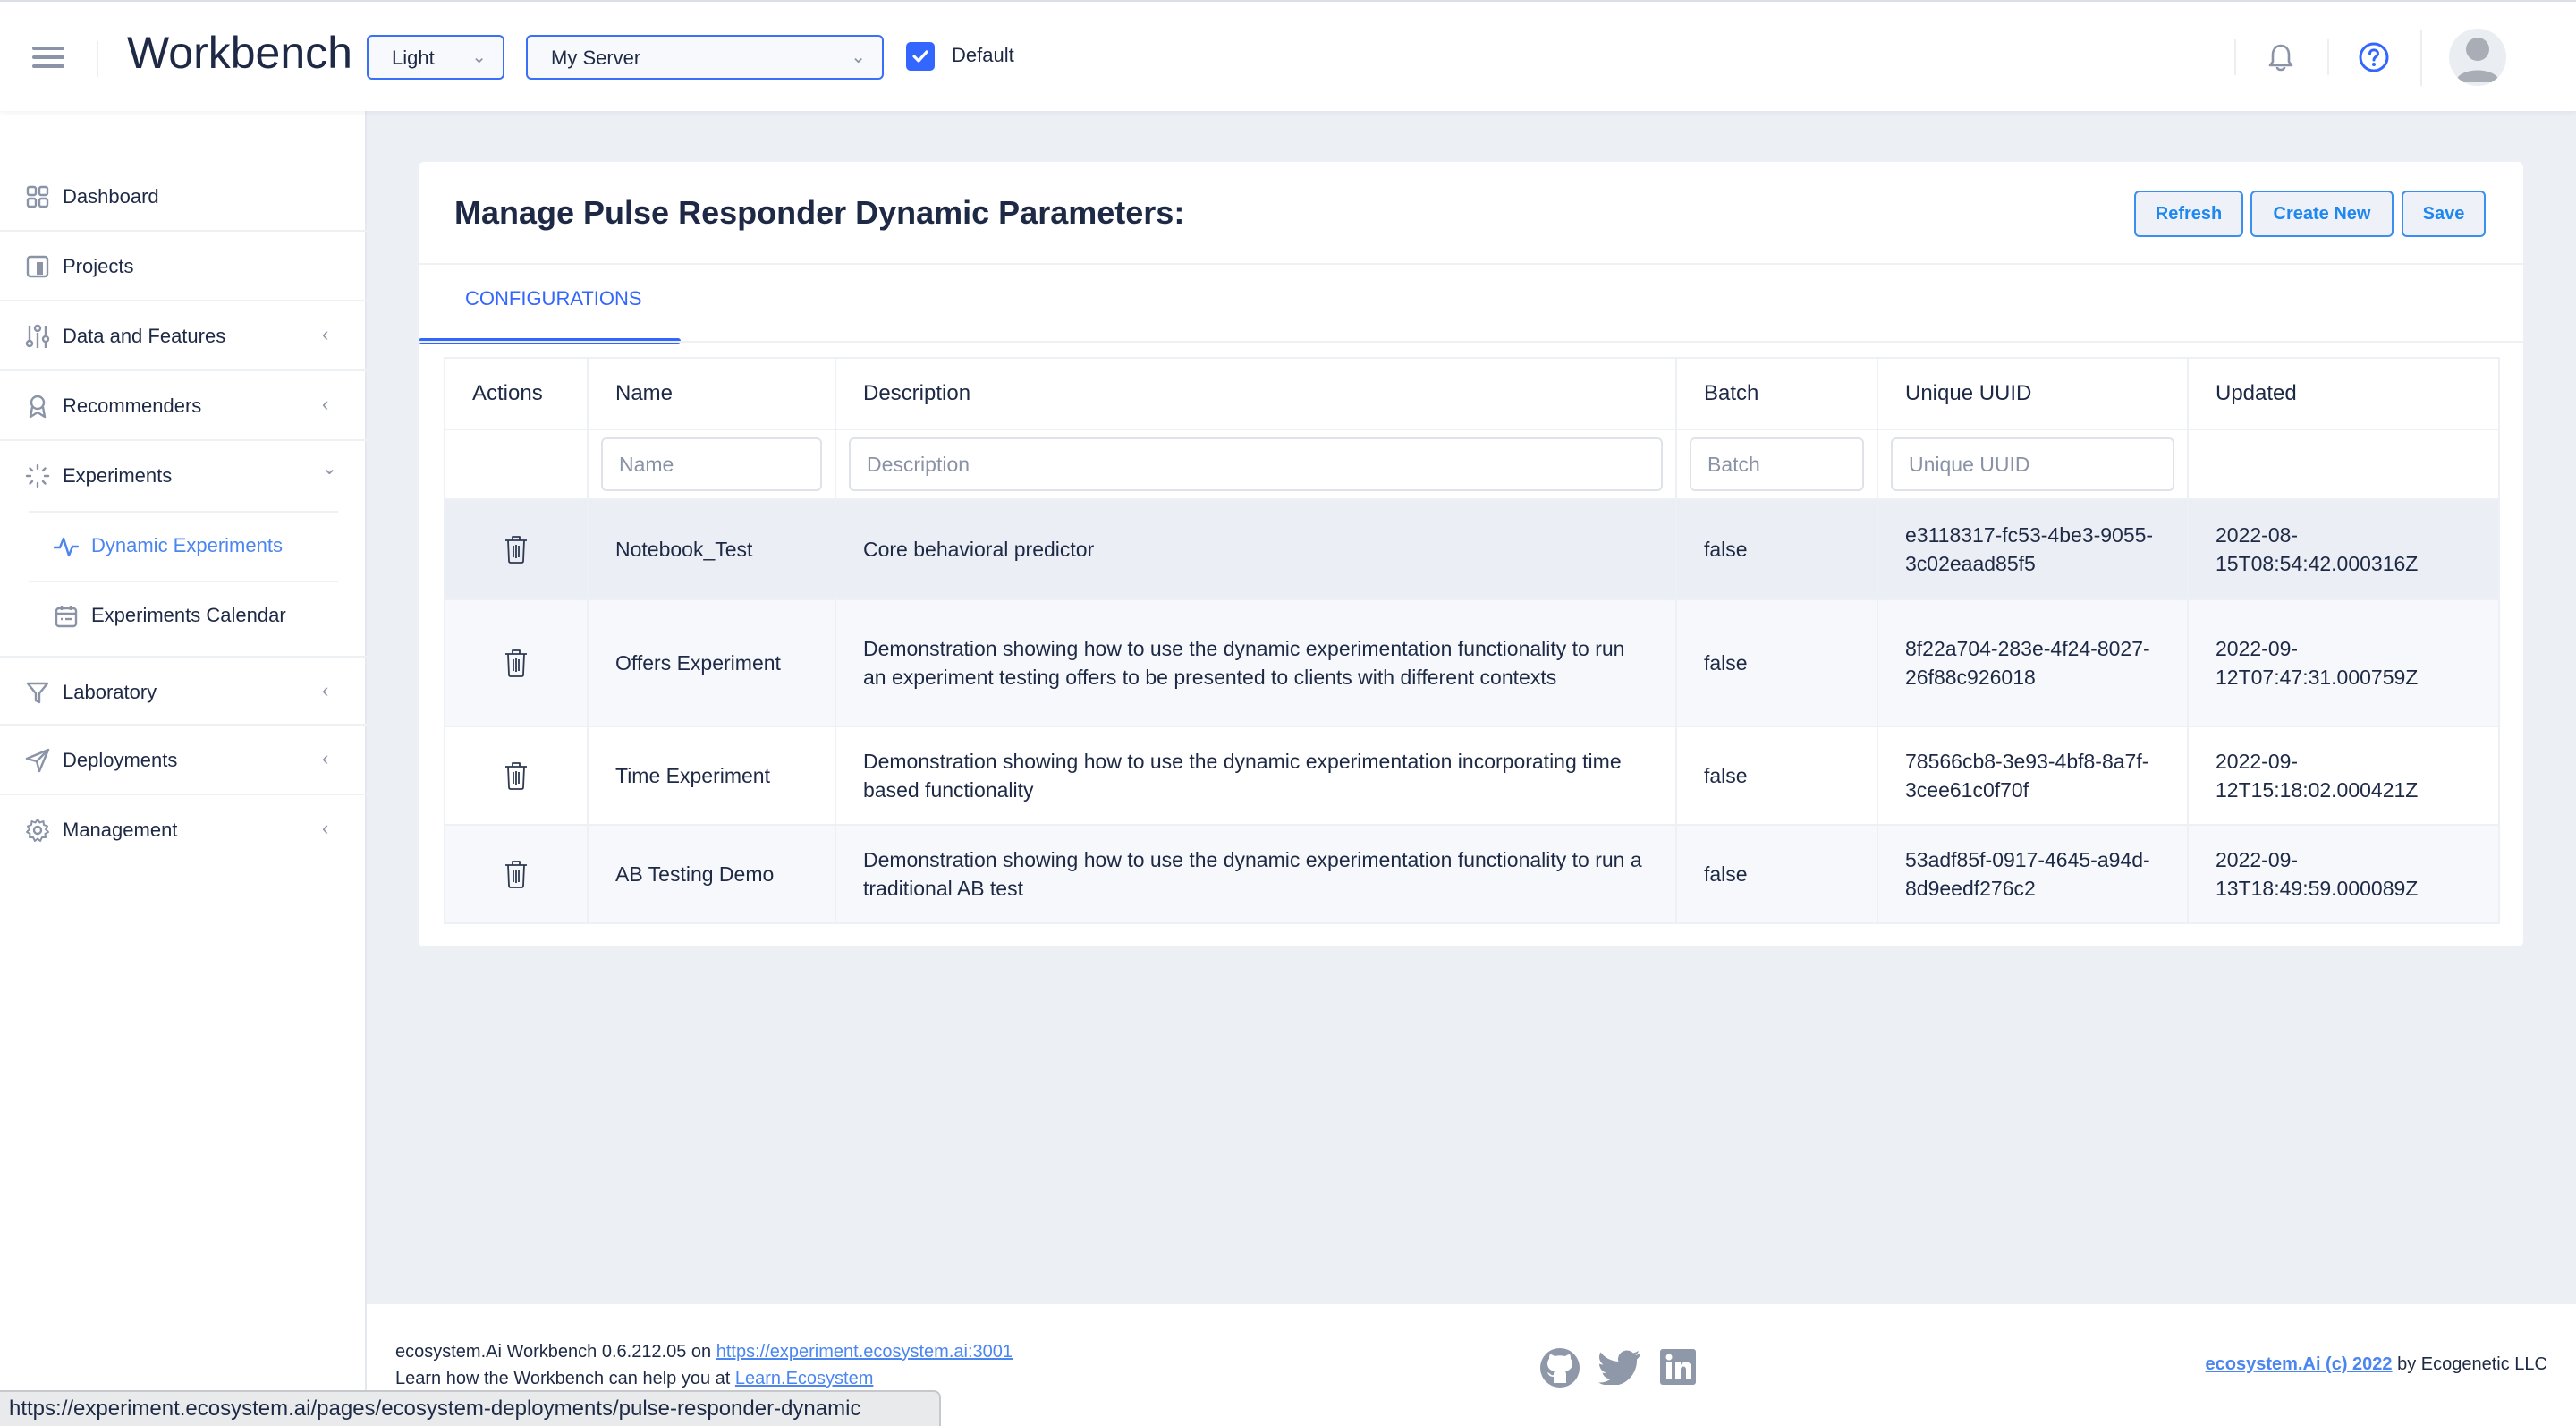  What do you see at coordinates (120, 830) in the screenshot?
I see `sidebar-item-label: Management` at bounding box center [120, 830].